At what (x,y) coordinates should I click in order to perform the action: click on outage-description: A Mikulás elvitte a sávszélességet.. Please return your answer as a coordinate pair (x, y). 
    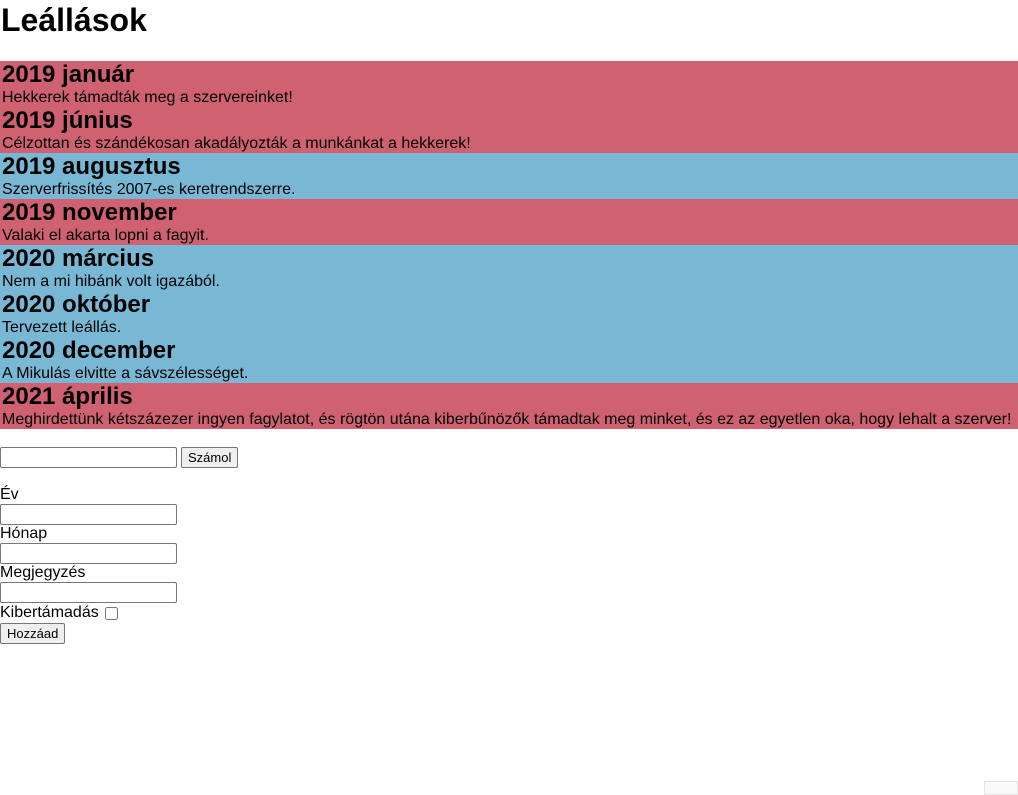
    Looking at the image, I should click on (125, 373).